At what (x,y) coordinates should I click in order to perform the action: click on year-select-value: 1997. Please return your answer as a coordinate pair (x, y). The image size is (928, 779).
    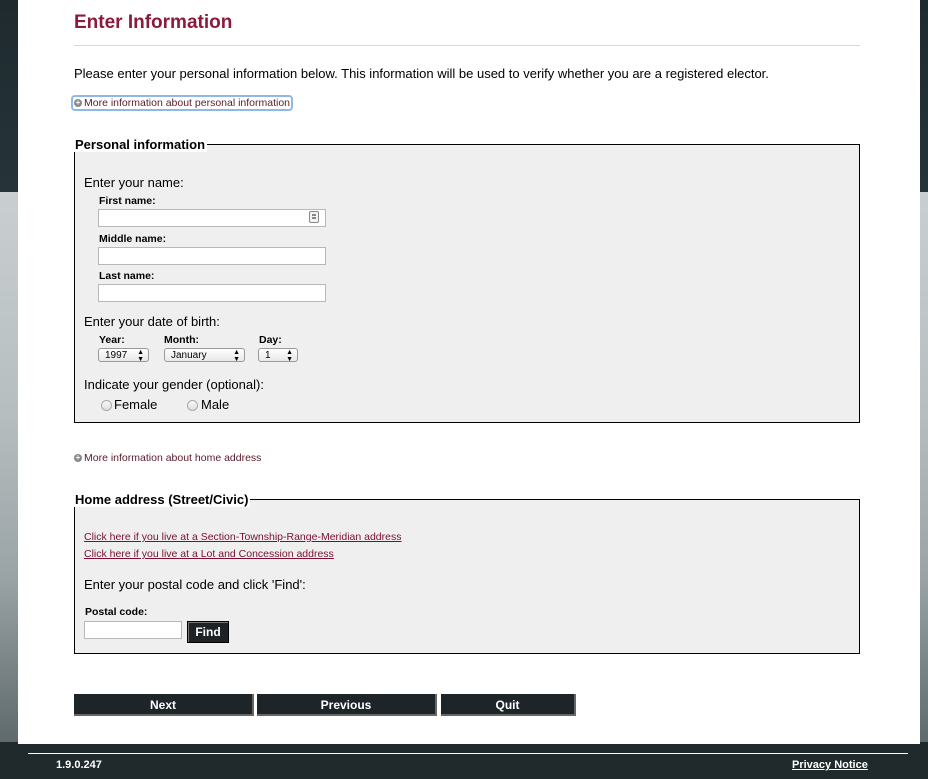
    Looking at the image, I should click on (116, 355).